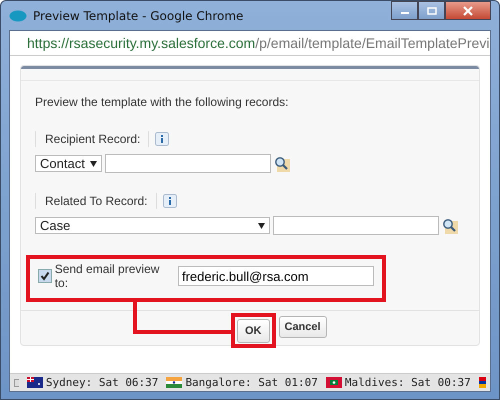  What do you see at coordinates (251, 382) in the screenshot?
I see `clock-text: Bangalore: Sat 01:07` at bounding box center [251, 382].